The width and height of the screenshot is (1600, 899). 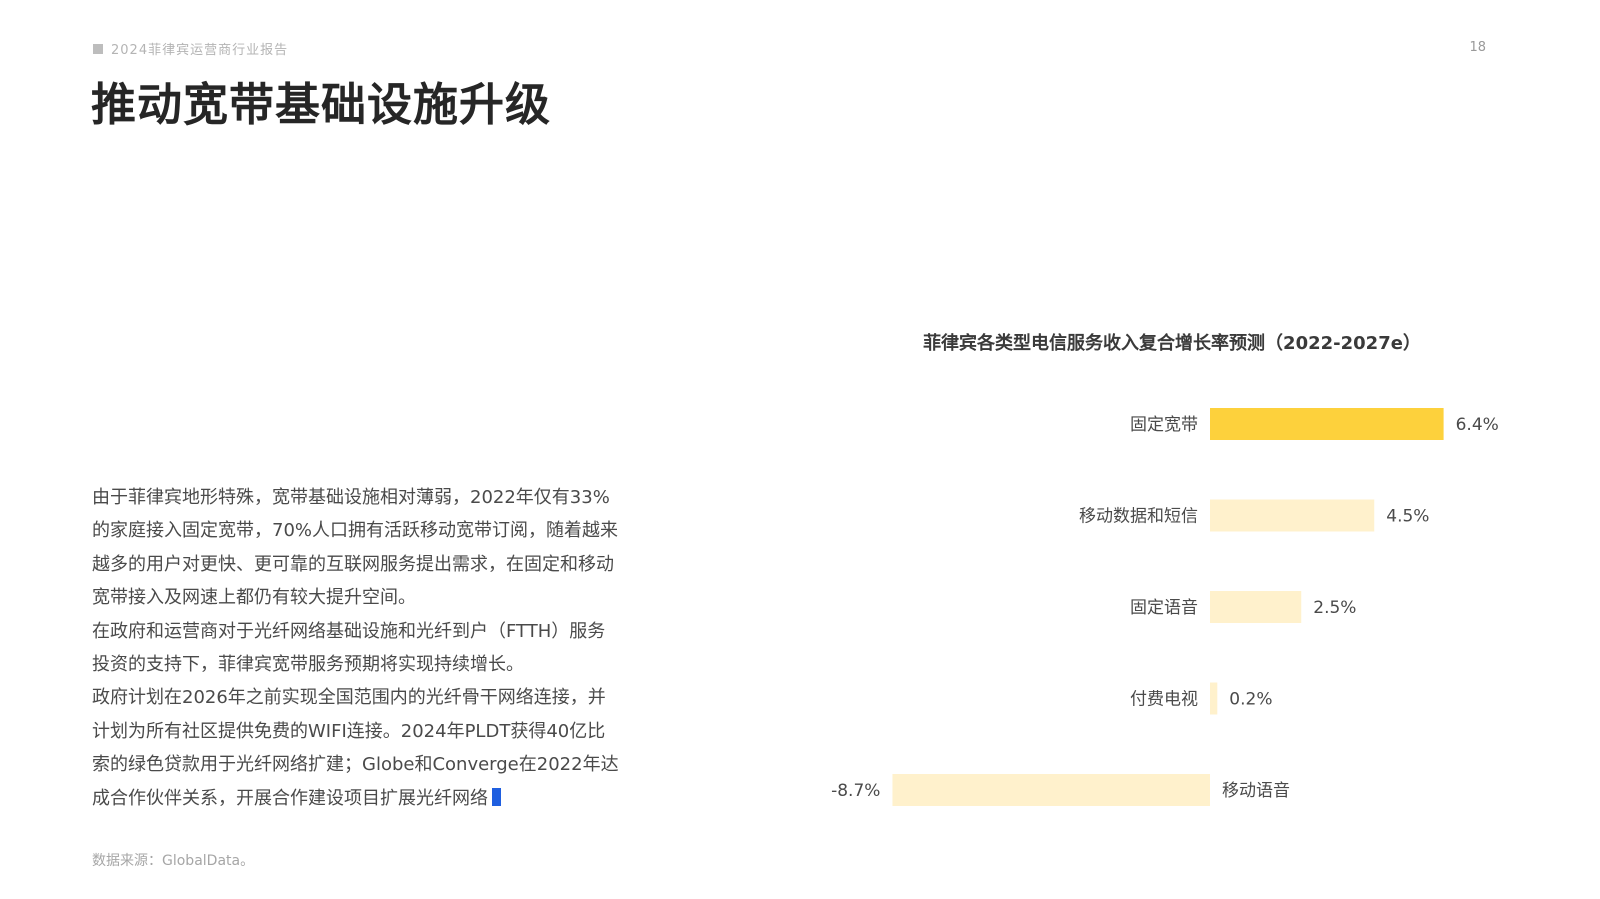 I want to click on value-label-2: 4.5%, so click(x=1407, y=517).